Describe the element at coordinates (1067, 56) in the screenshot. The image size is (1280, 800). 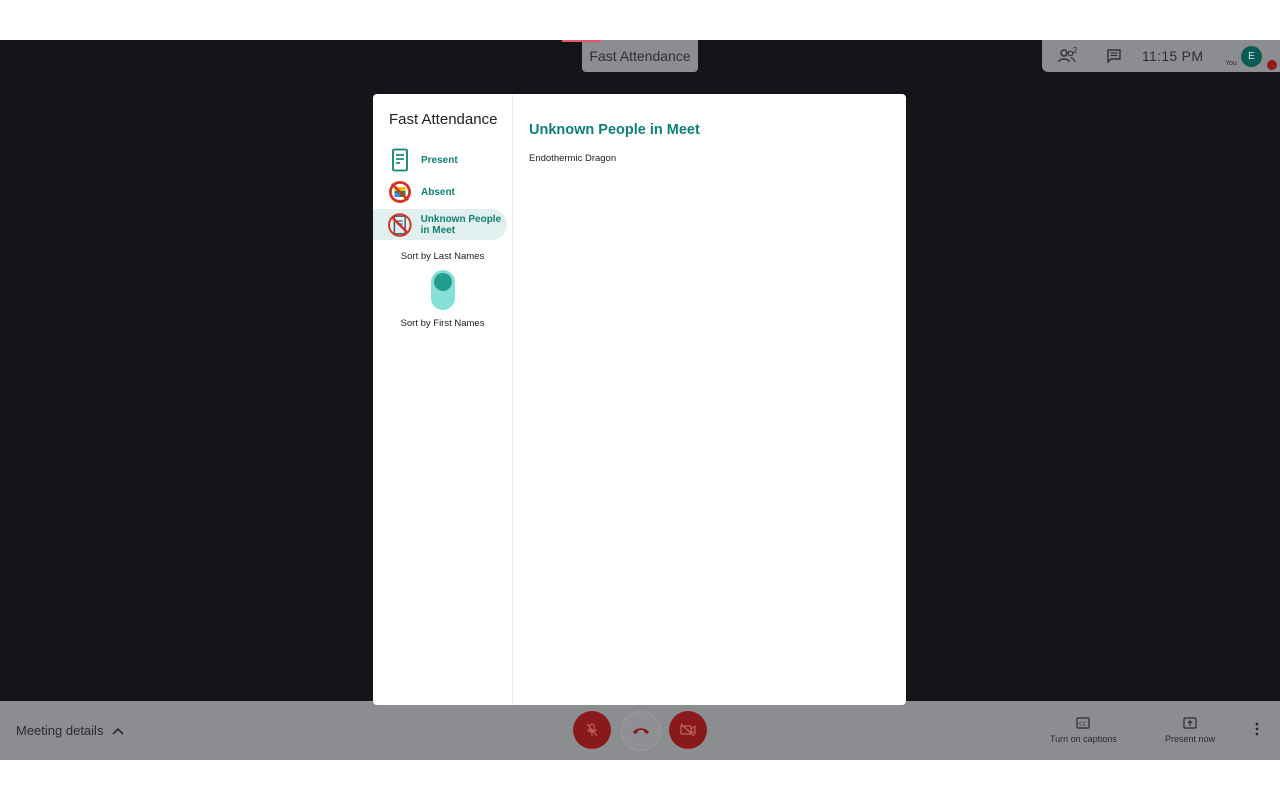
I see `people-button: 2` at that location.